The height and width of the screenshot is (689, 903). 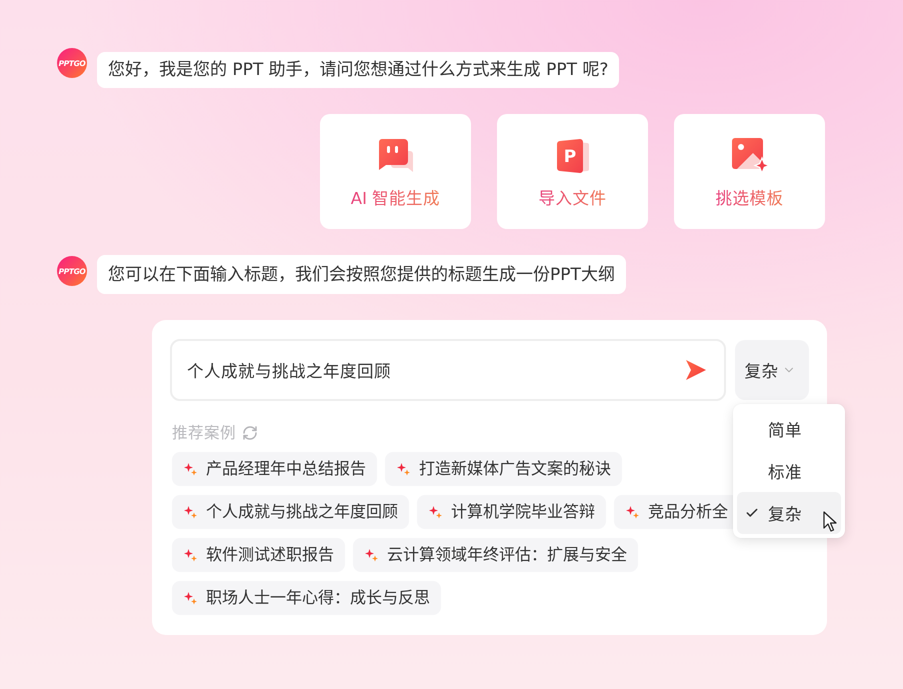 What do you see at coordinates (511, 512) in the screenshot?
I see `suggestion-chip: 计算机学院毕业答辩` at bounding box center [511, 512].